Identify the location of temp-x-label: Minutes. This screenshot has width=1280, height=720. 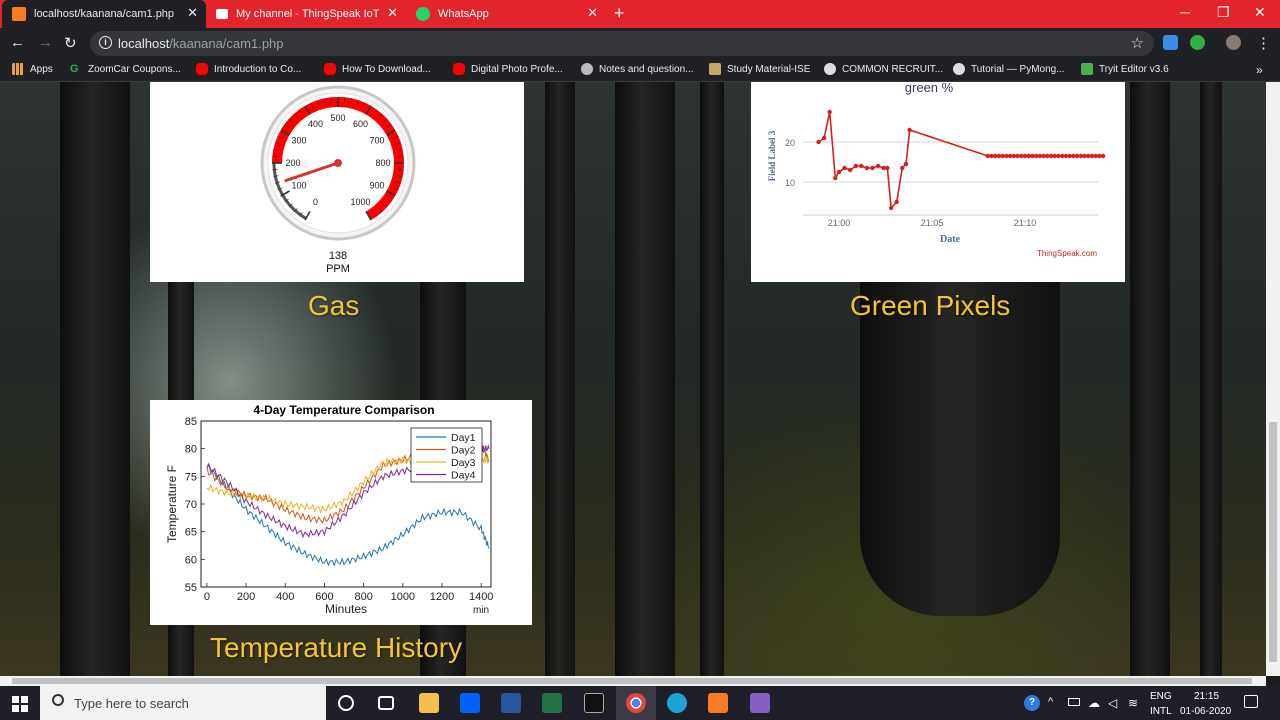
(346, 609).